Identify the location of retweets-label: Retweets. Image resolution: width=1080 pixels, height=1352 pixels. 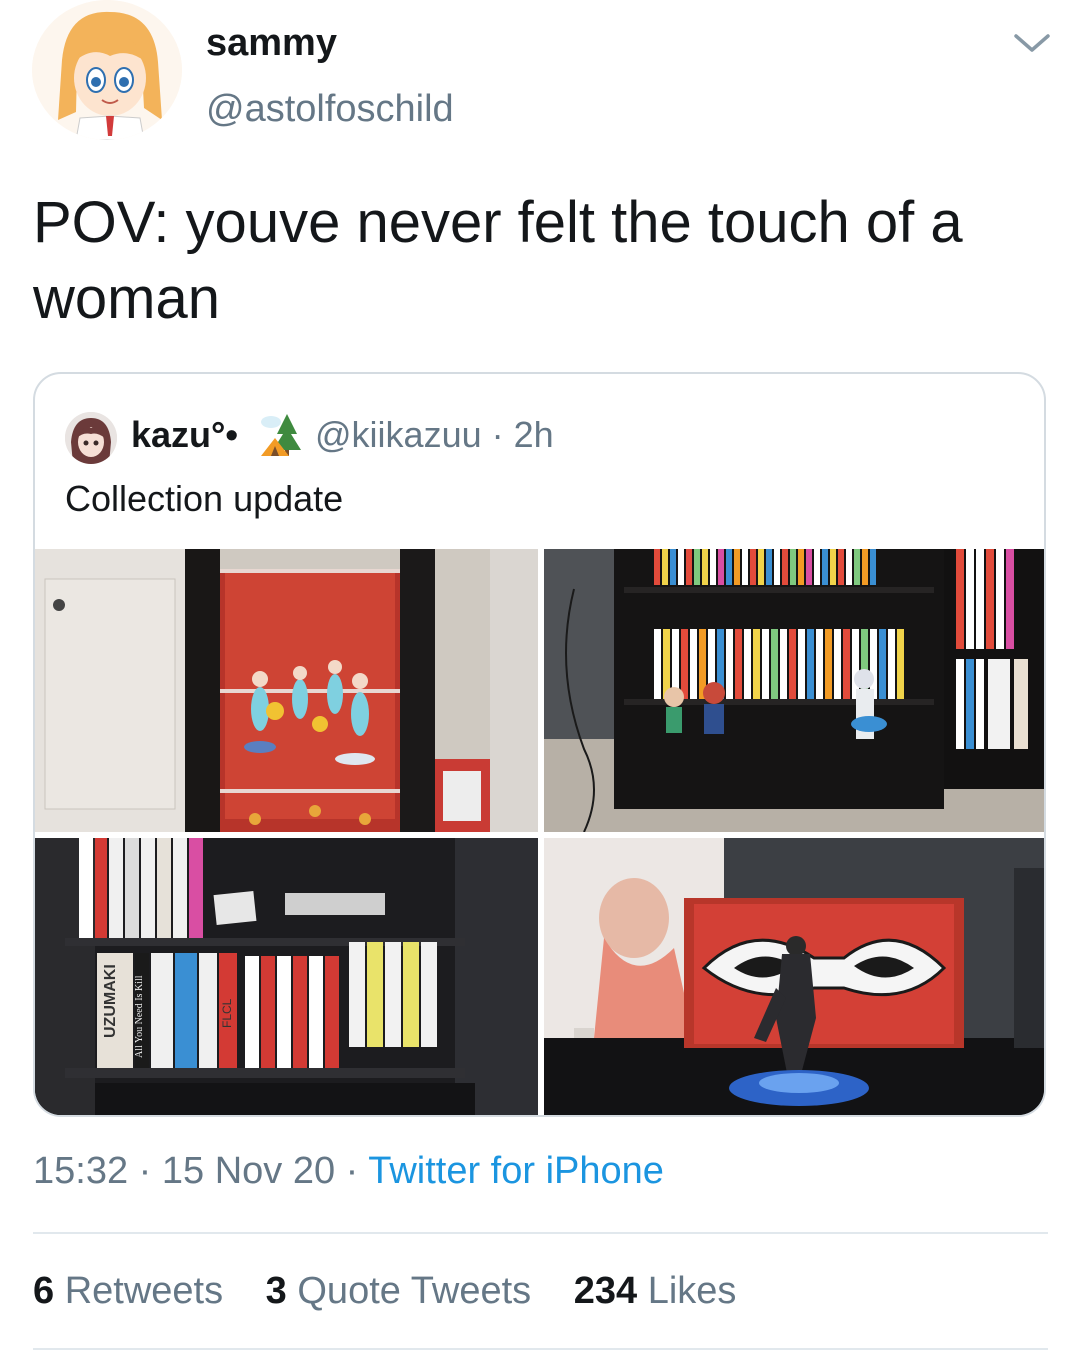
(144, 1291).